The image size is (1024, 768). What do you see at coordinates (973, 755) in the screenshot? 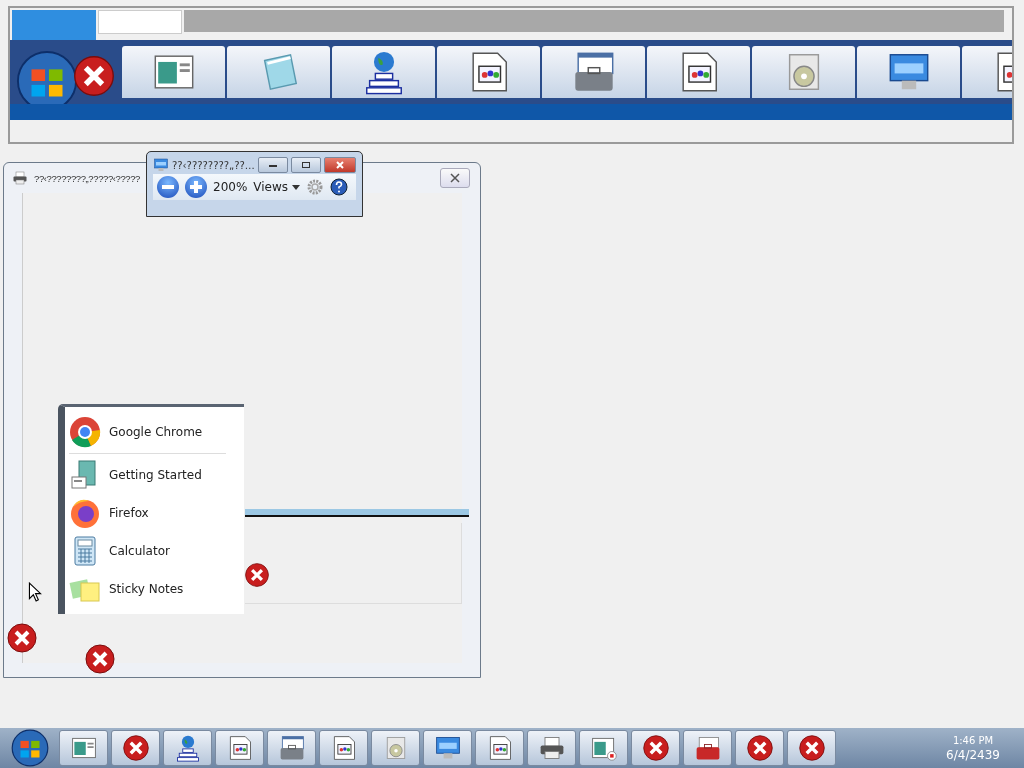
I see `clock-date: 6/4/2439` at bounding box center [973, 755].